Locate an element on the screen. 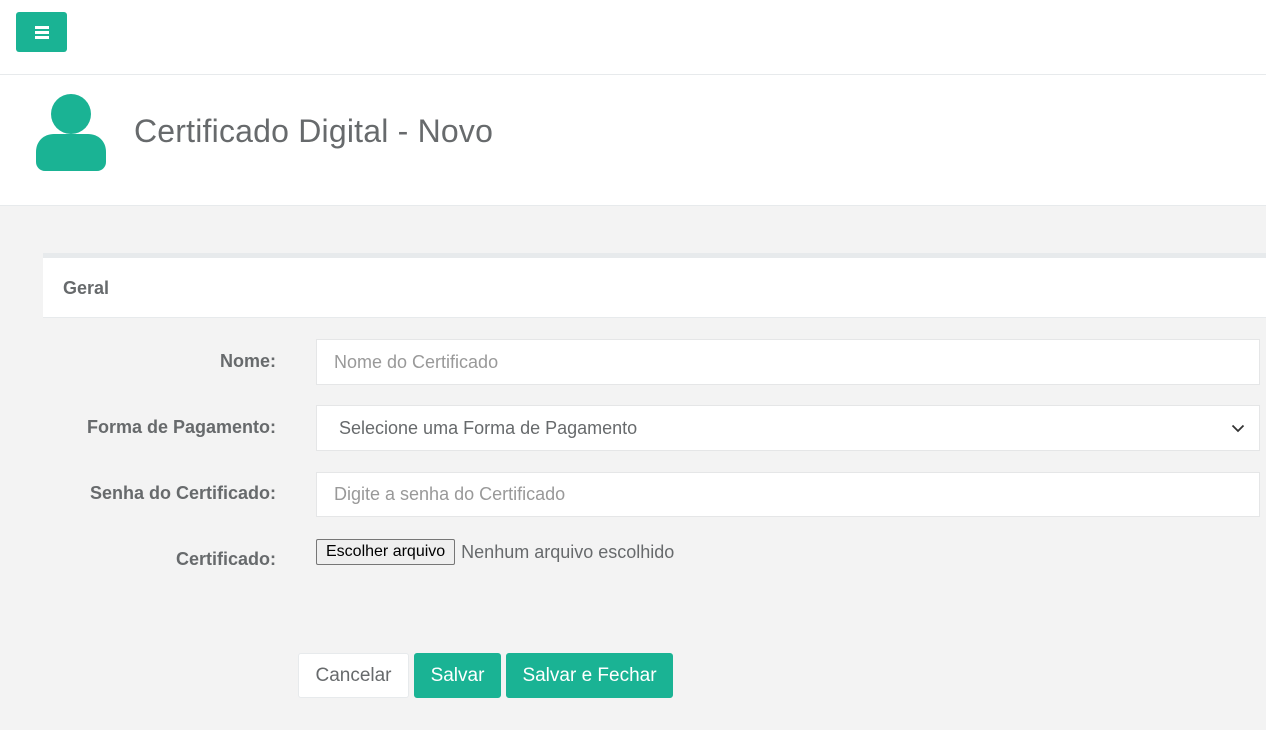 The height and width of the screenshot is (730, 1266). file-status-text: Nenhum arquivo escolhido is located at coordinates (568, 551).